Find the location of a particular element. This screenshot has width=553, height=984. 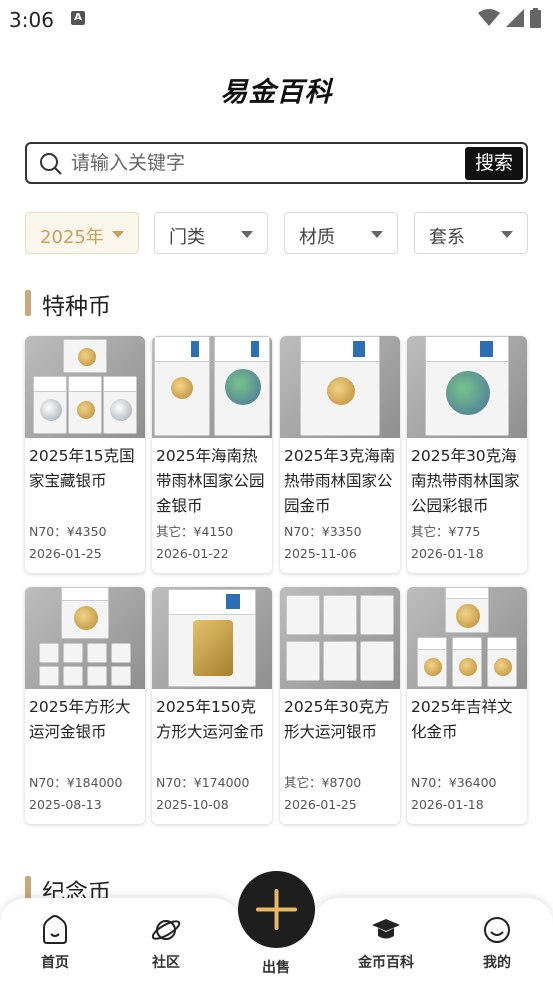

filter-label: 门类 is located at coordinates (187, 237).